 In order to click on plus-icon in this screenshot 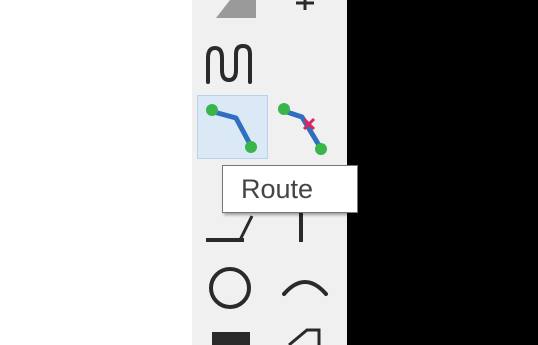, I will do `click(305, 5)`.